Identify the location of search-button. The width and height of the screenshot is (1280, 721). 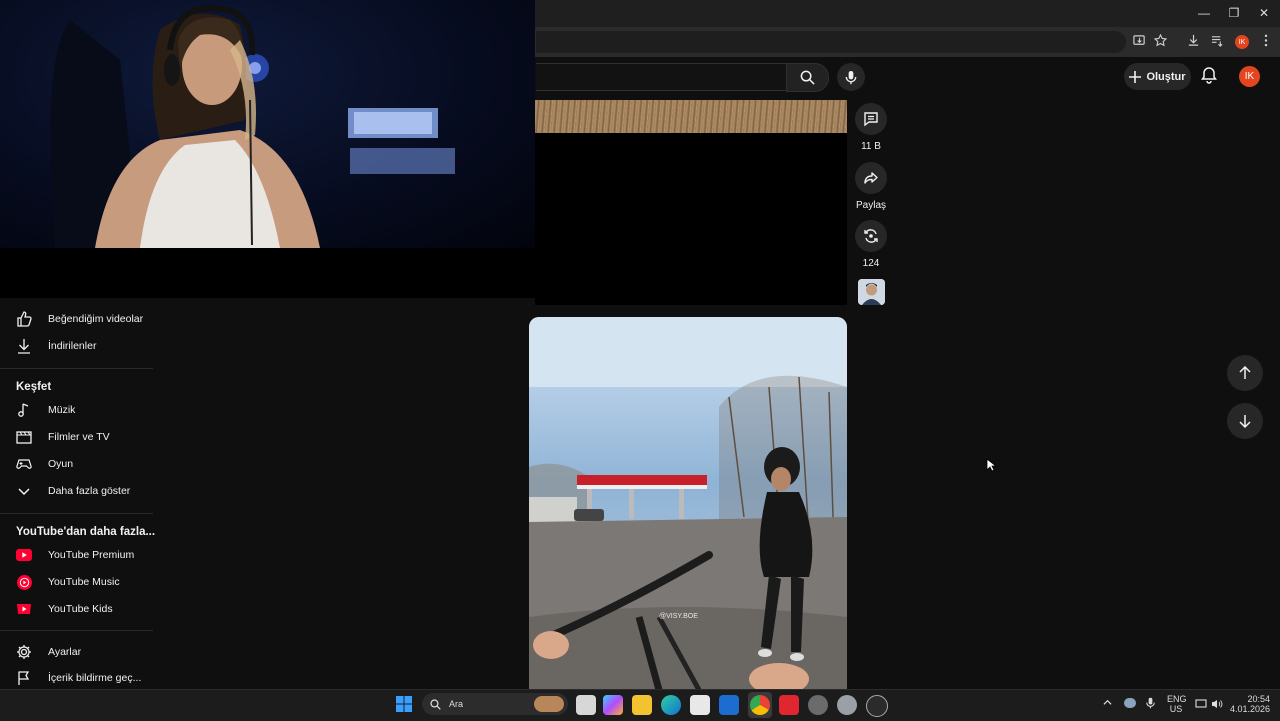
(807, 77).